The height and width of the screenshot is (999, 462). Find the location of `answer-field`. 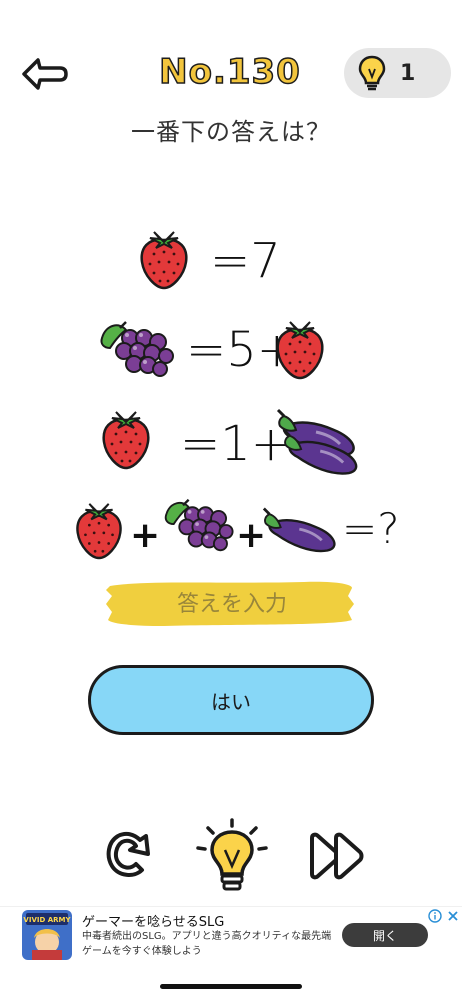

answer-field is located at coordinates (232, 604).